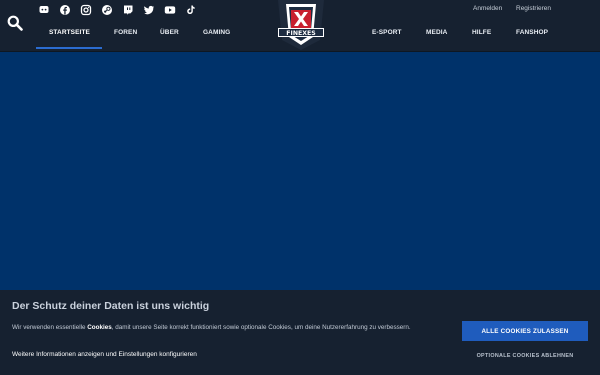  I want to click on cookie-text-start: Wir verwenden essentielle, so click(50, 327).